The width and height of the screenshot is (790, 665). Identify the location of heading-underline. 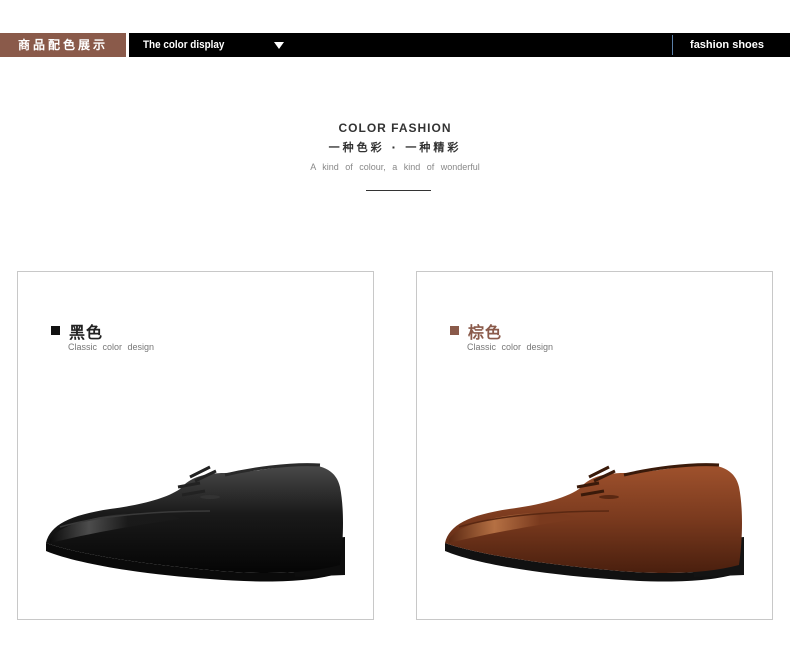
(398, 190).